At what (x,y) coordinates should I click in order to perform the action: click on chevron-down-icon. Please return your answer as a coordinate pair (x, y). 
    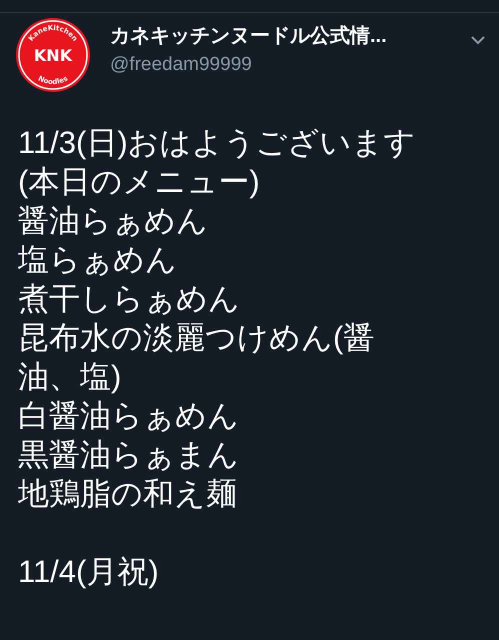
    Looking at the image, I should click on (478, 40).